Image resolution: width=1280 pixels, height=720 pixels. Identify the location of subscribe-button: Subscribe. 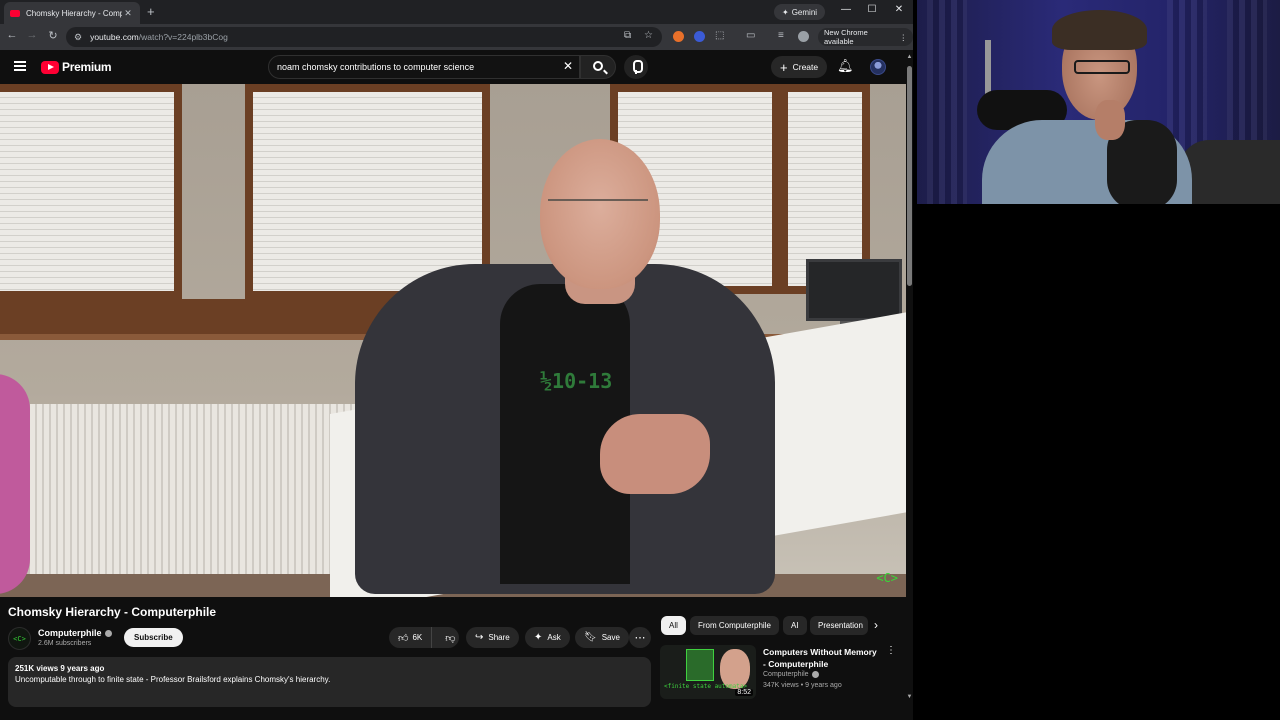
(153, 637).